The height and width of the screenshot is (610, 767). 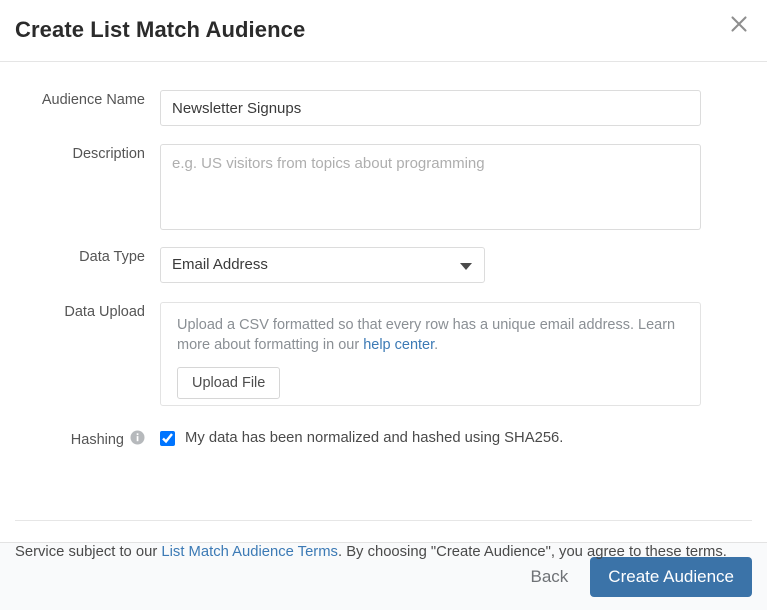 What do you see at coordinates (167, 438) in the screenshot?
I see `hashing-checkbox` at bounding box center [167, 438].